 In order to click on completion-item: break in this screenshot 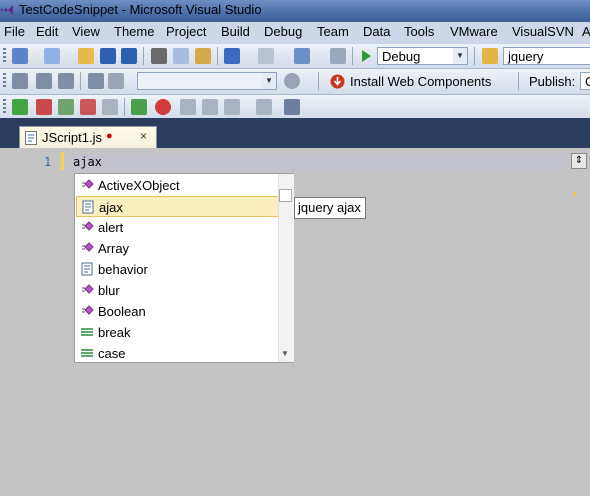, I will do `click(178, 332)`.